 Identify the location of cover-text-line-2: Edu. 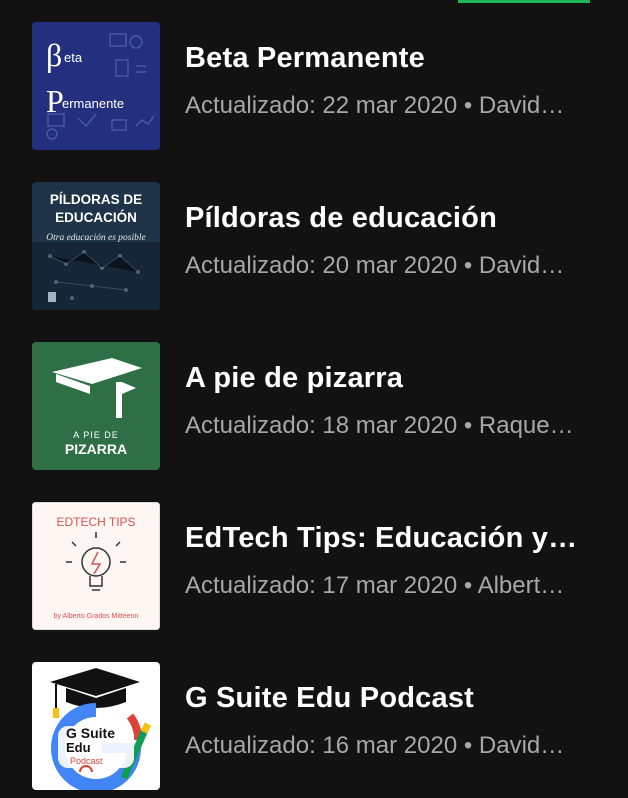
(78, 747).